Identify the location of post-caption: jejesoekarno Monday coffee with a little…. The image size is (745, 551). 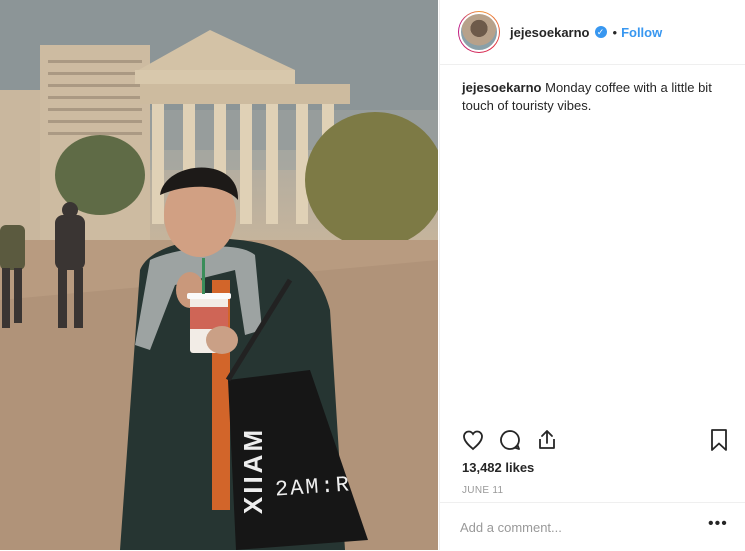
(597, 97).